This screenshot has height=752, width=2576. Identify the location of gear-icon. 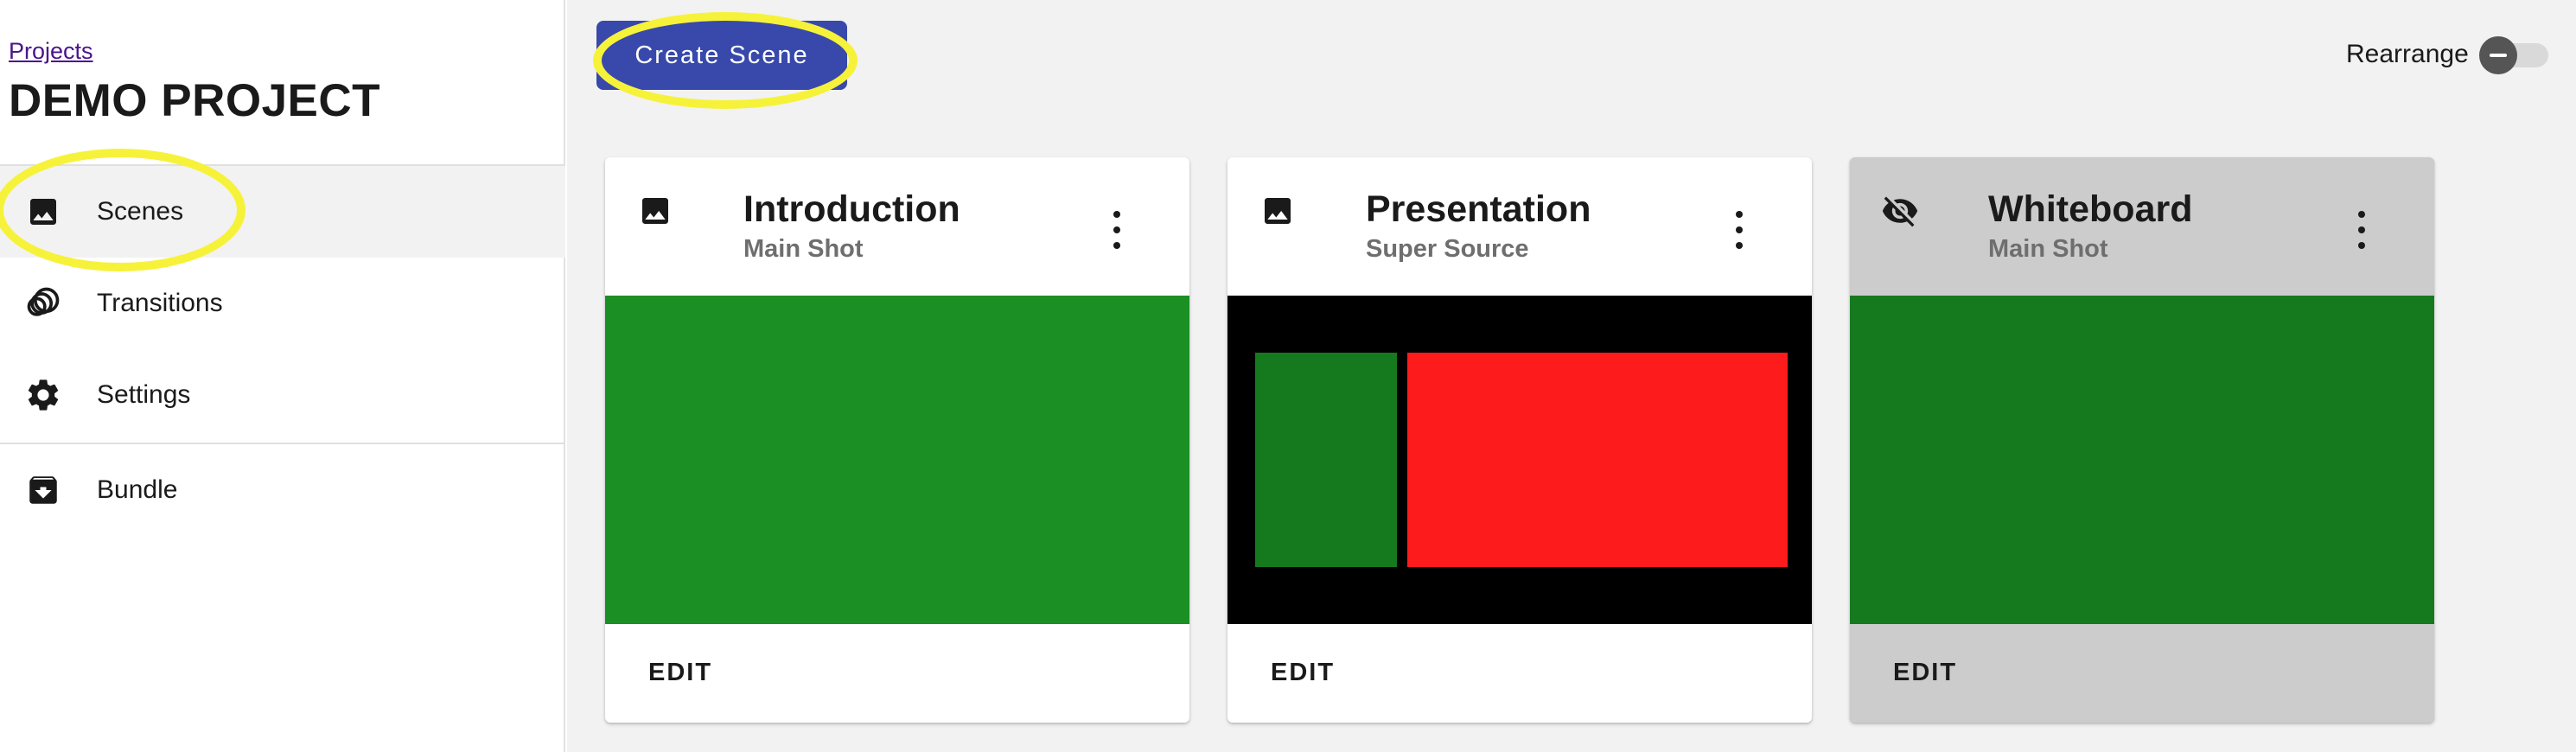
(43, 395).